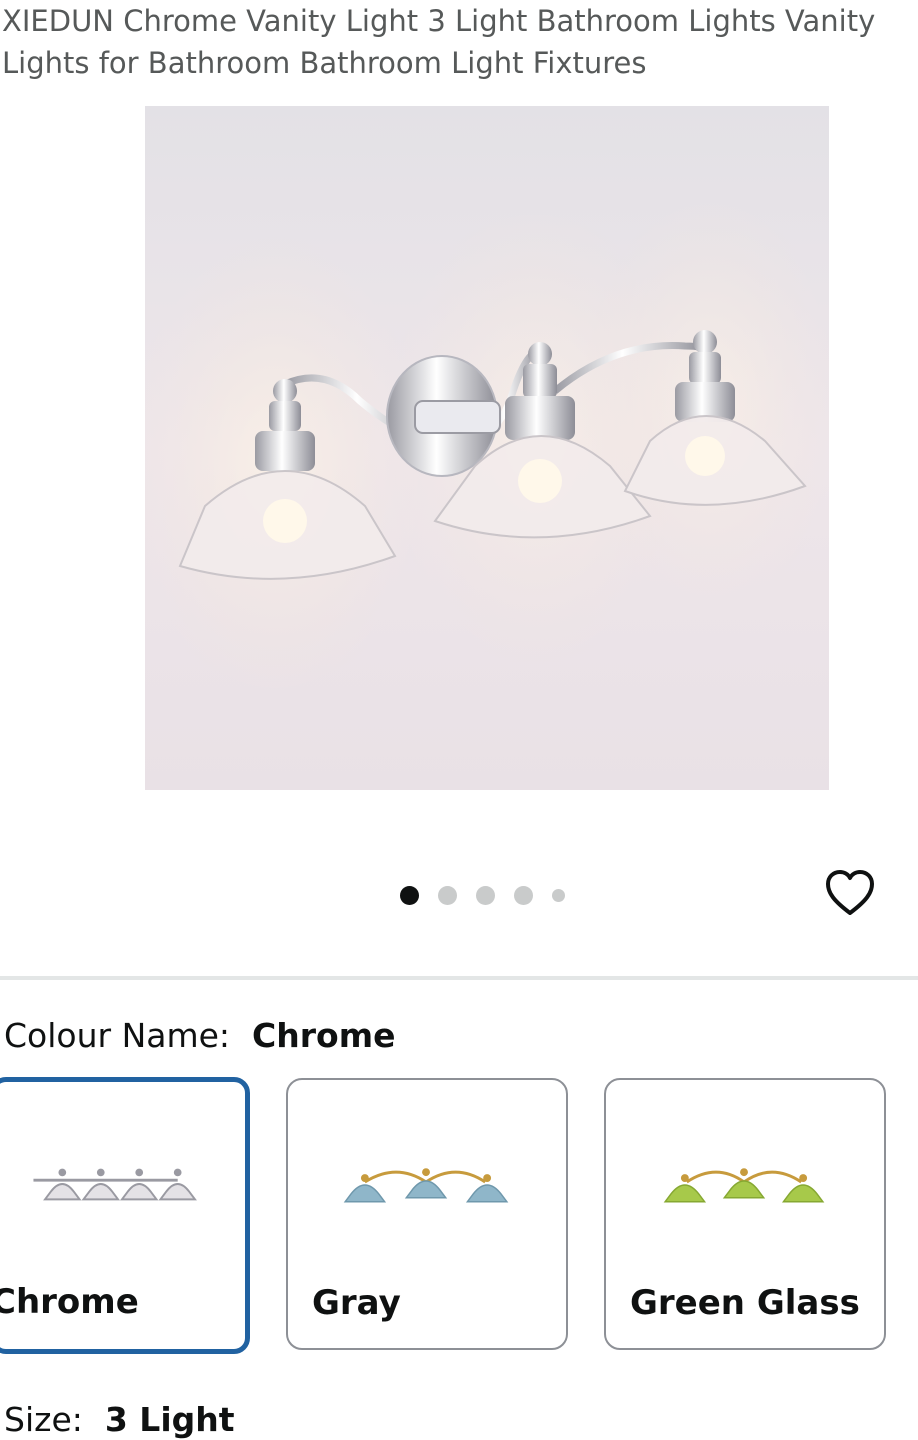  I want to click on colour-name-row: Colour Name: Chrome, so click(199, 1036).